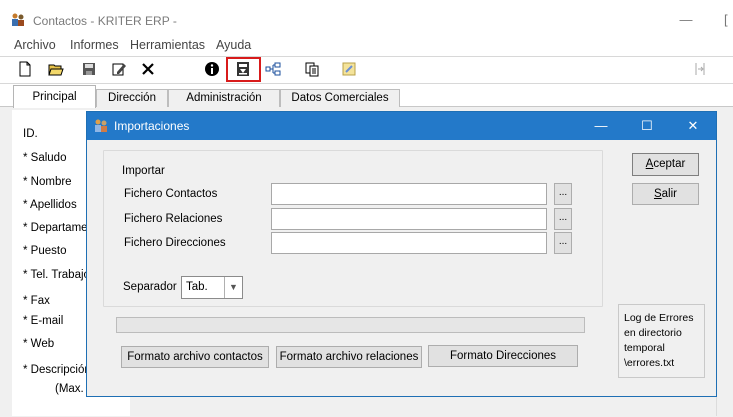  I want to click on dialog-title-bar: Importaciones — ☐ ✕, so click(401, 126).